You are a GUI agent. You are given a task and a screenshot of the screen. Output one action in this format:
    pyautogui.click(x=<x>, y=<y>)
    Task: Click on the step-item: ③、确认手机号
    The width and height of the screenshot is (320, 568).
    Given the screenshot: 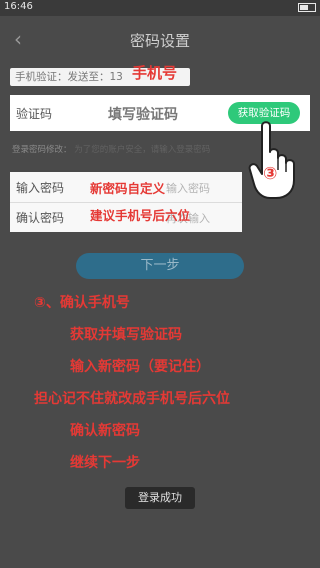 What is the action you would take?
    pyautogui.click(x=82, y=303)
    